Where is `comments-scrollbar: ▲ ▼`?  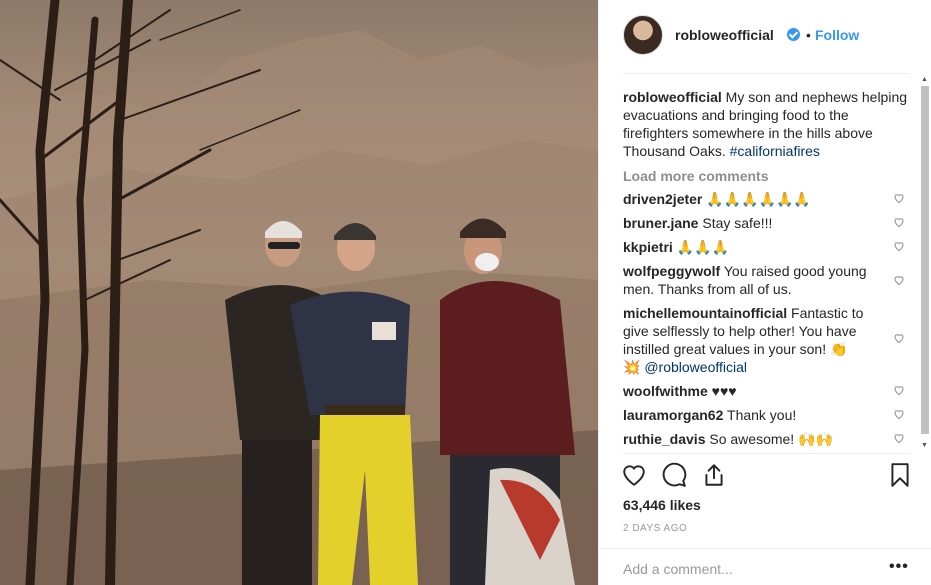
comments-scrollbar: ▲ ▼ is located at coordinates (924, 264).